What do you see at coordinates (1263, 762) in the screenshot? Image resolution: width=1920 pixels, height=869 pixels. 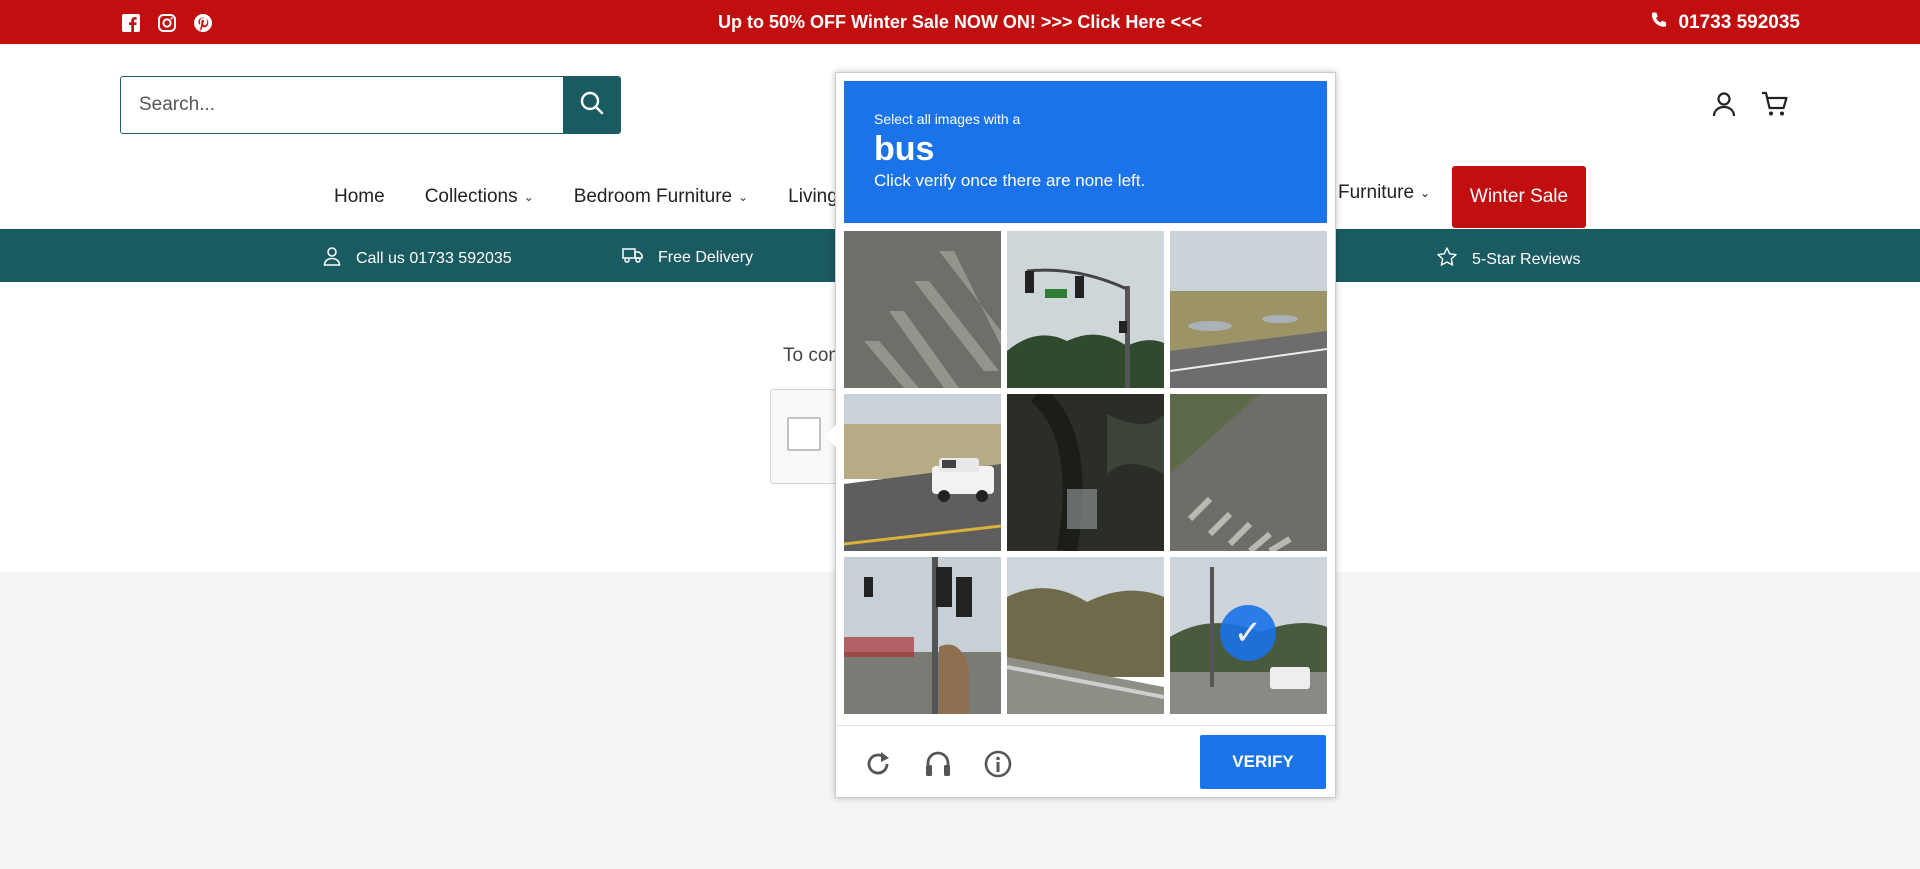 I see `verify-button: VERIFY` at bounding box center [1263, 762].